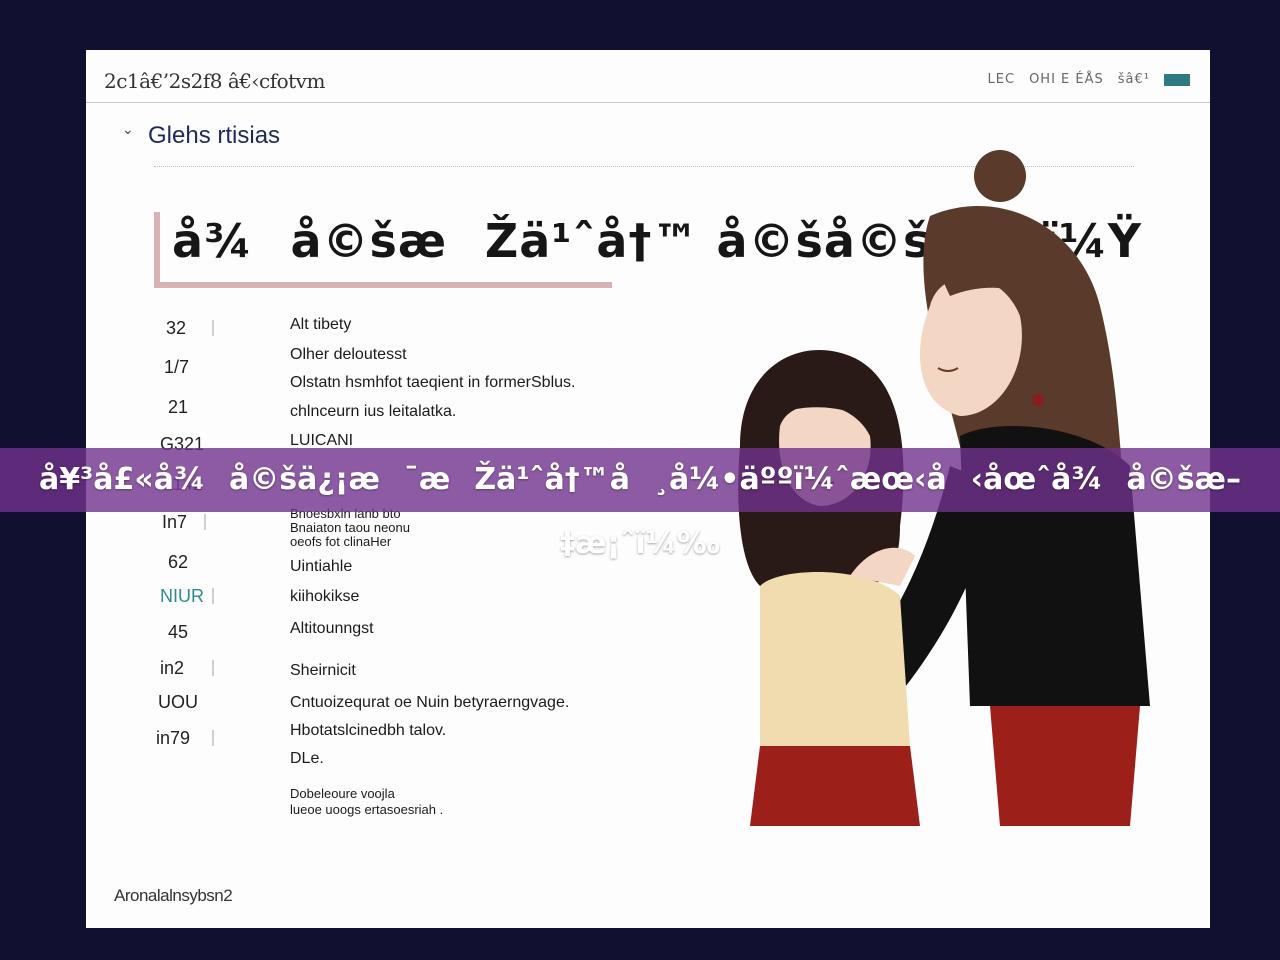  I want to click on row-text: Olher deloutesst, so click(348, 354).